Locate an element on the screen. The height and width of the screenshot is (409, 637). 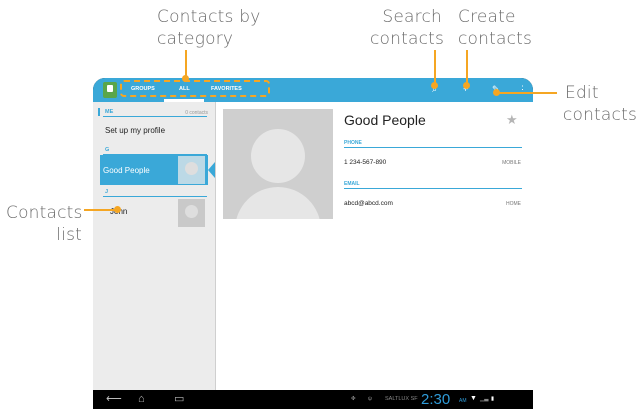
callout-search-contacts: Search contacts is located at coordinates (407, 28).